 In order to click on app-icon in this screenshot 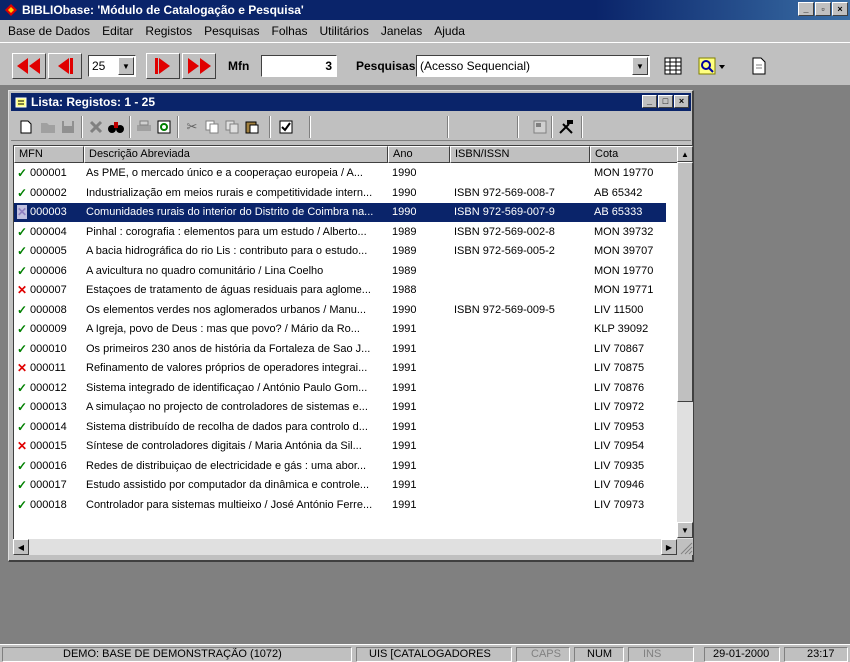, I will do `click(11, 10)`.